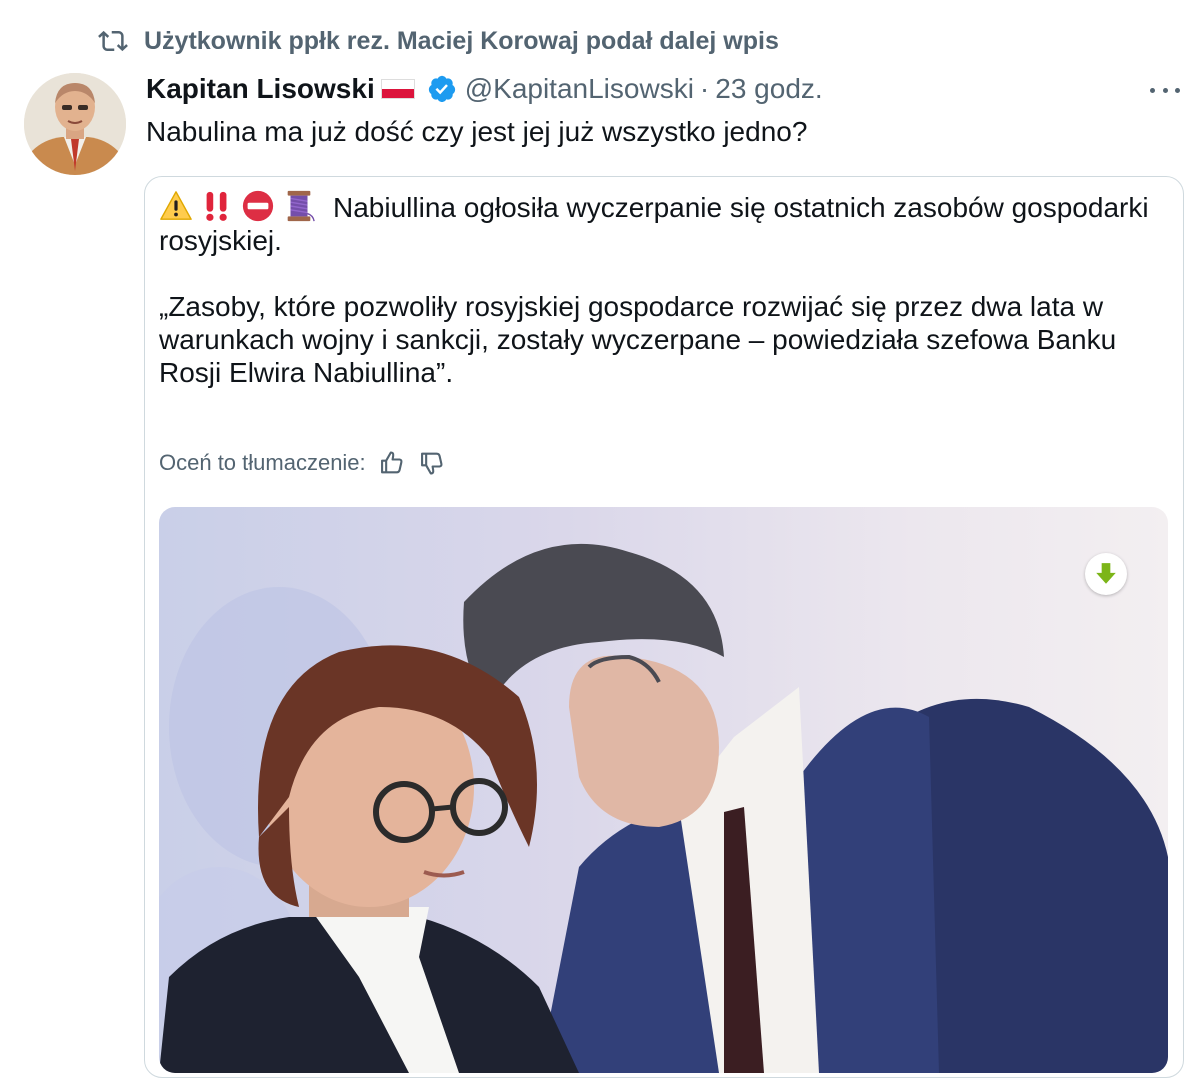 The width and height of the screenshot is (1200, 1084). I want to click on thumbs-up-icon, so click(392, 463).